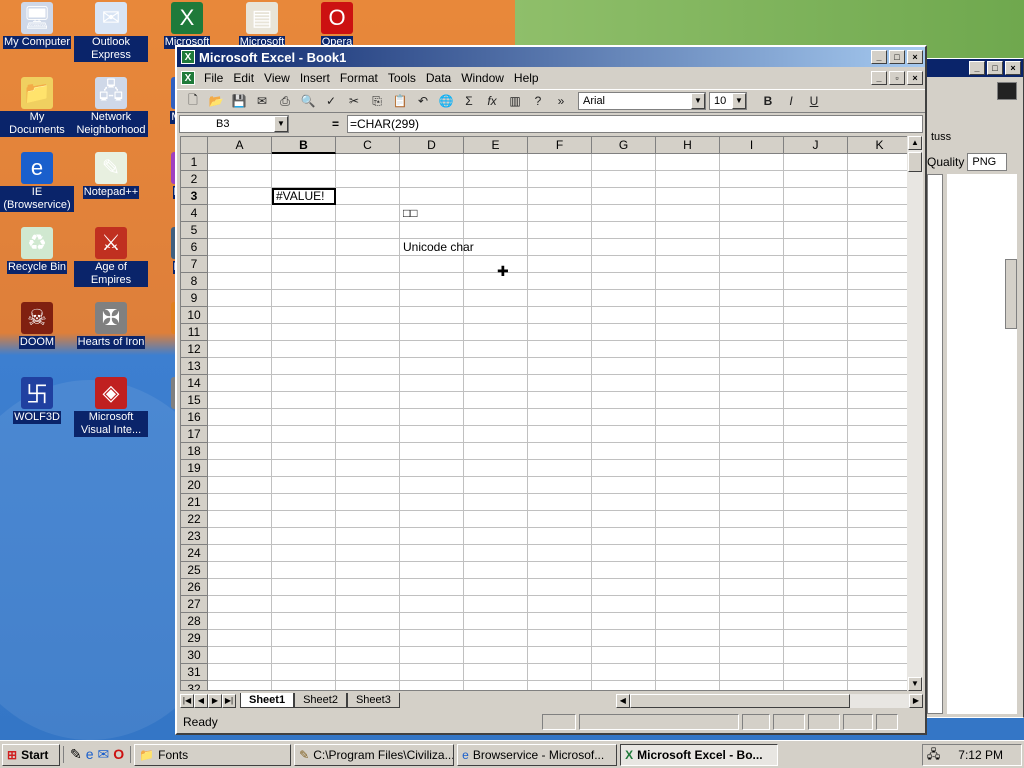 The image size is (1024, 768). Describe the element at coordinates (515, 101) in the screenshot. I see `chart-wizard-icon: ▥` at that location.